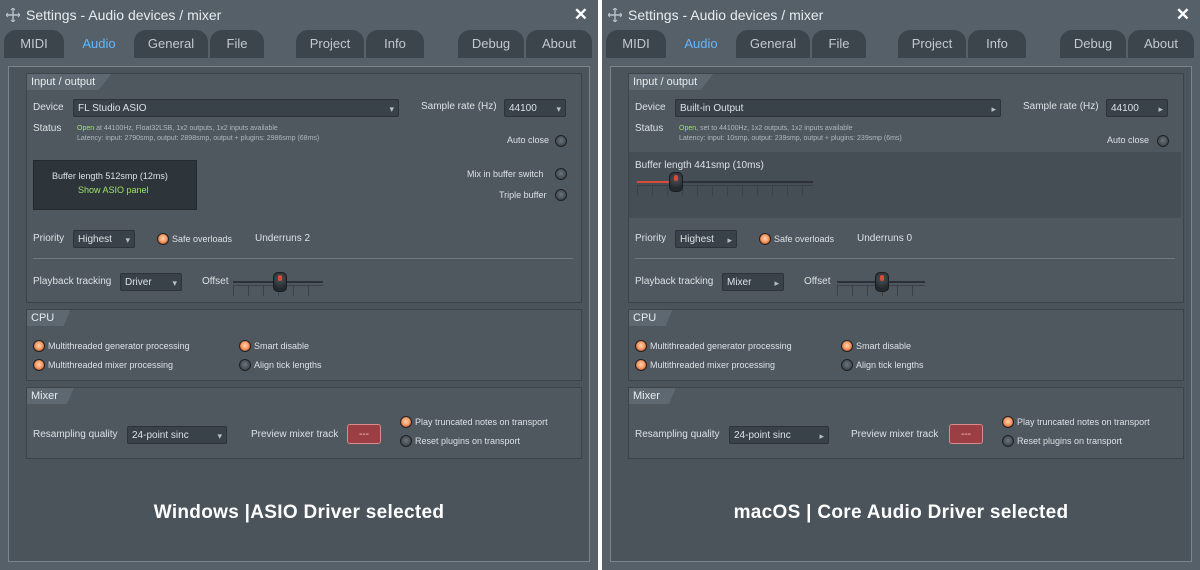  I want to click on sample-rate-select: 44100 ▾, so click(535, 108).